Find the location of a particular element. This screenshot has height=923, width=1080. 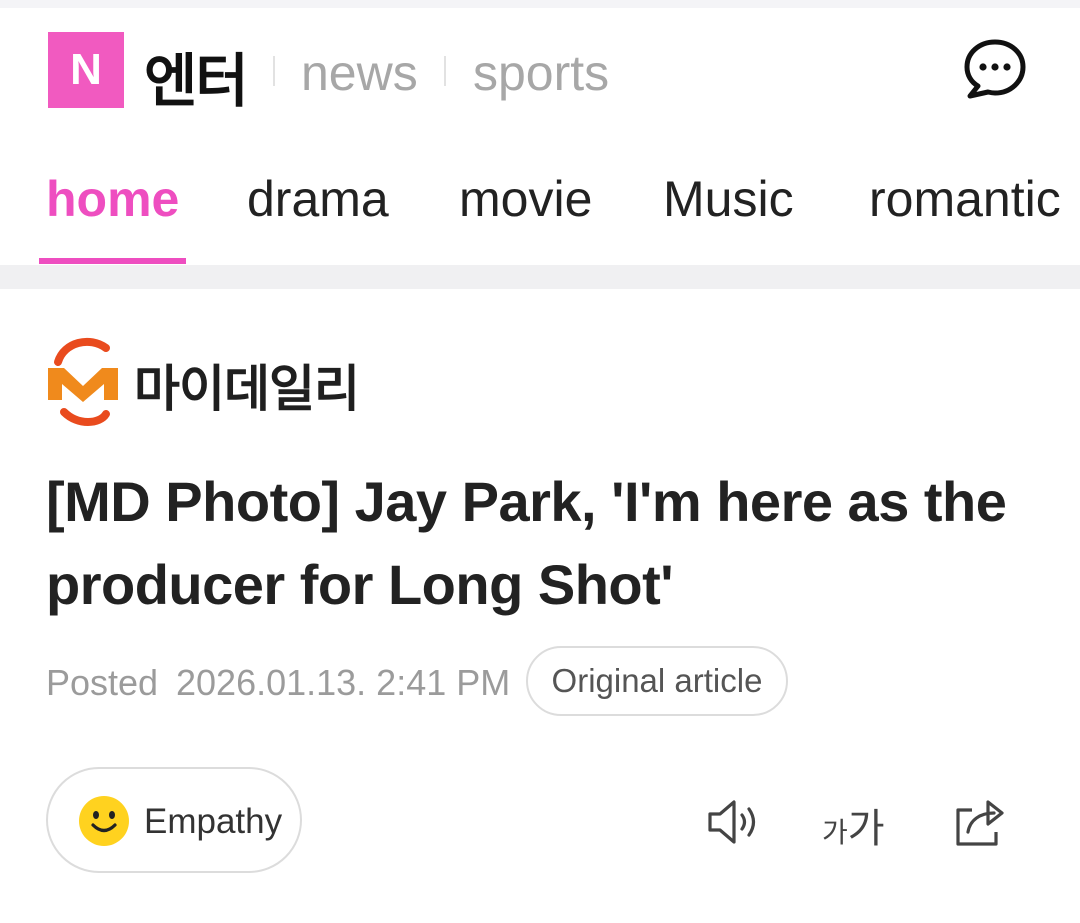

original-article-button: Original article is located at coordinates (657, 681).